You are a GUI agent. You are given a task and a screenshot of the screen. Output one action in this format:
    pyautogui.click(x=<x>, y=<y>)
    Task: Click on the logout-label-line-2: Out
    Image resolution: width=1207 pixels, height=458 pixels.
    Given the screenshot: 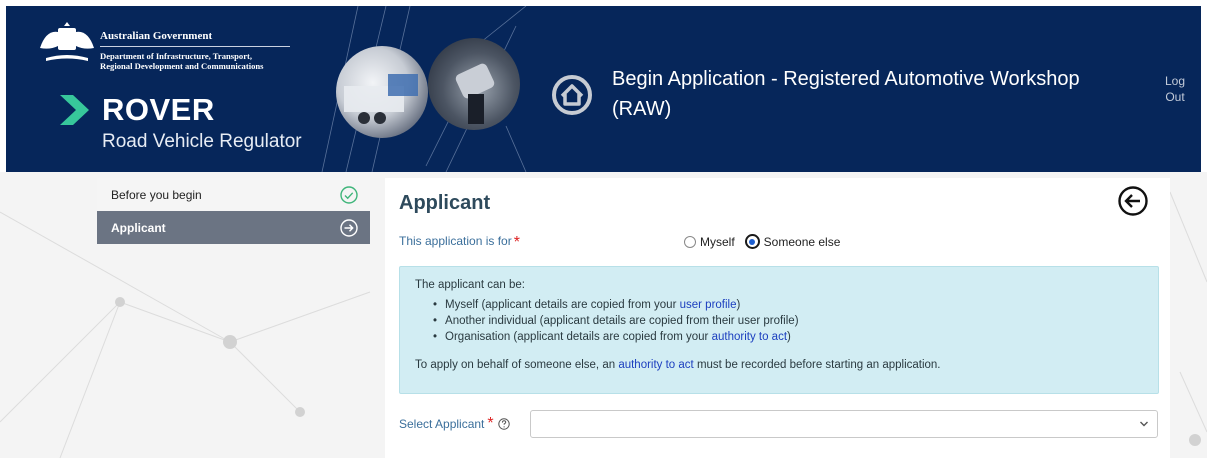 What is the action you would take?
    pyautogui.click(x=1175, y=97)
    